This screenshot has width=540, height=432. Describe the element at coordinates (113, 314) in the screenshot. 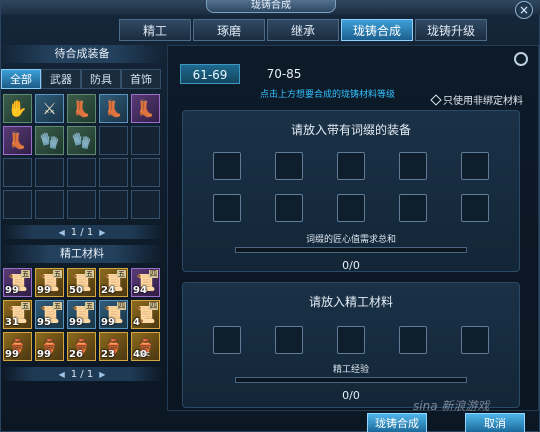

I see `material-inventory-slot: 📜 四 99` at that location.